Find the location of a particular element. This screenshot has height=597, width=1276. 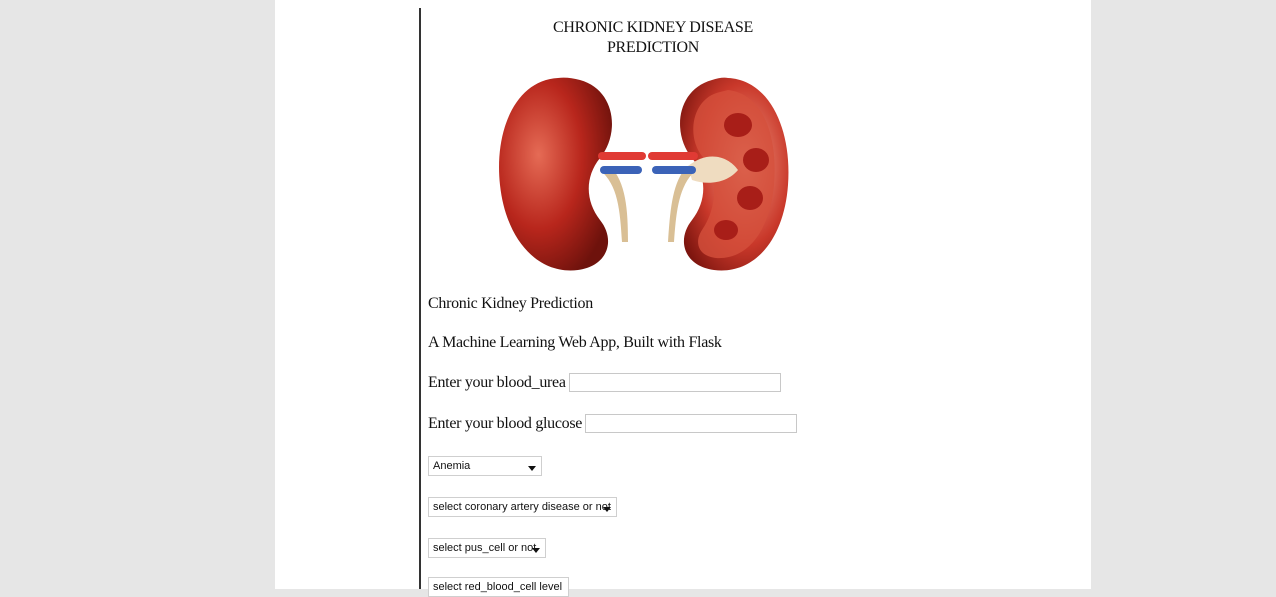

red-blood-cell-select: select red_blood_cell level is located at coordinates (498, 587).